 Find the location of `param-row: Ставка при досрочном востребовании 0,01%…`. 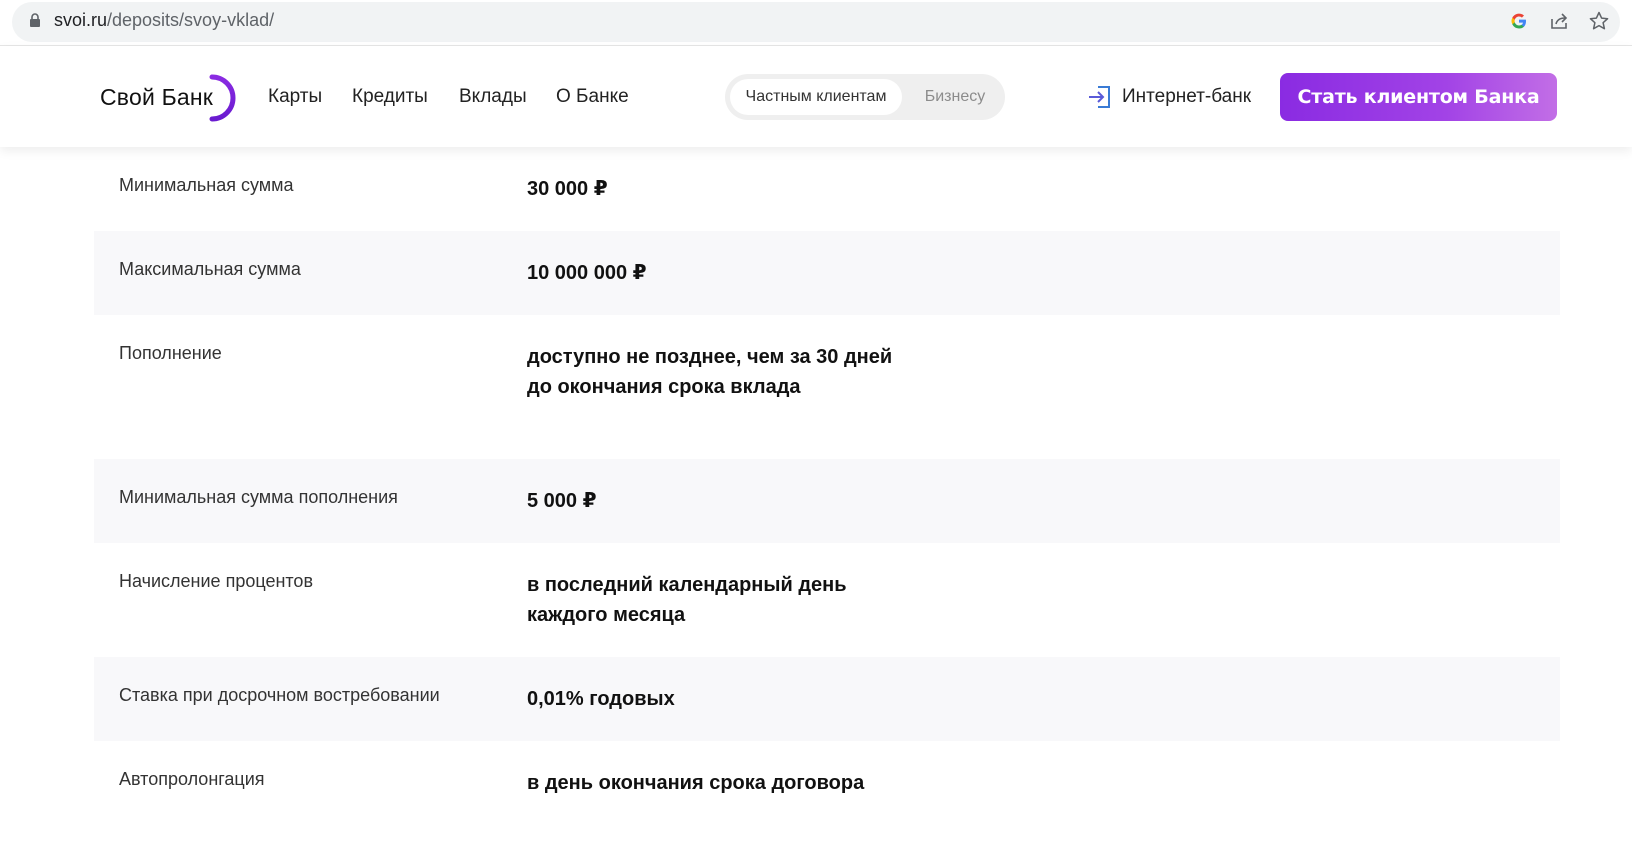

param-row: Ставка при досрочном востребовании 0,01%… is located at coordinates (827, 699).